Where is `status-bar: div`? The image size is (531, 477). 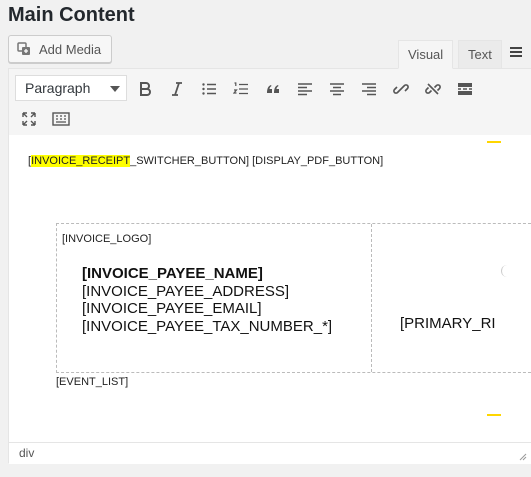 status-bar: div is located at coordinates (270, 453).